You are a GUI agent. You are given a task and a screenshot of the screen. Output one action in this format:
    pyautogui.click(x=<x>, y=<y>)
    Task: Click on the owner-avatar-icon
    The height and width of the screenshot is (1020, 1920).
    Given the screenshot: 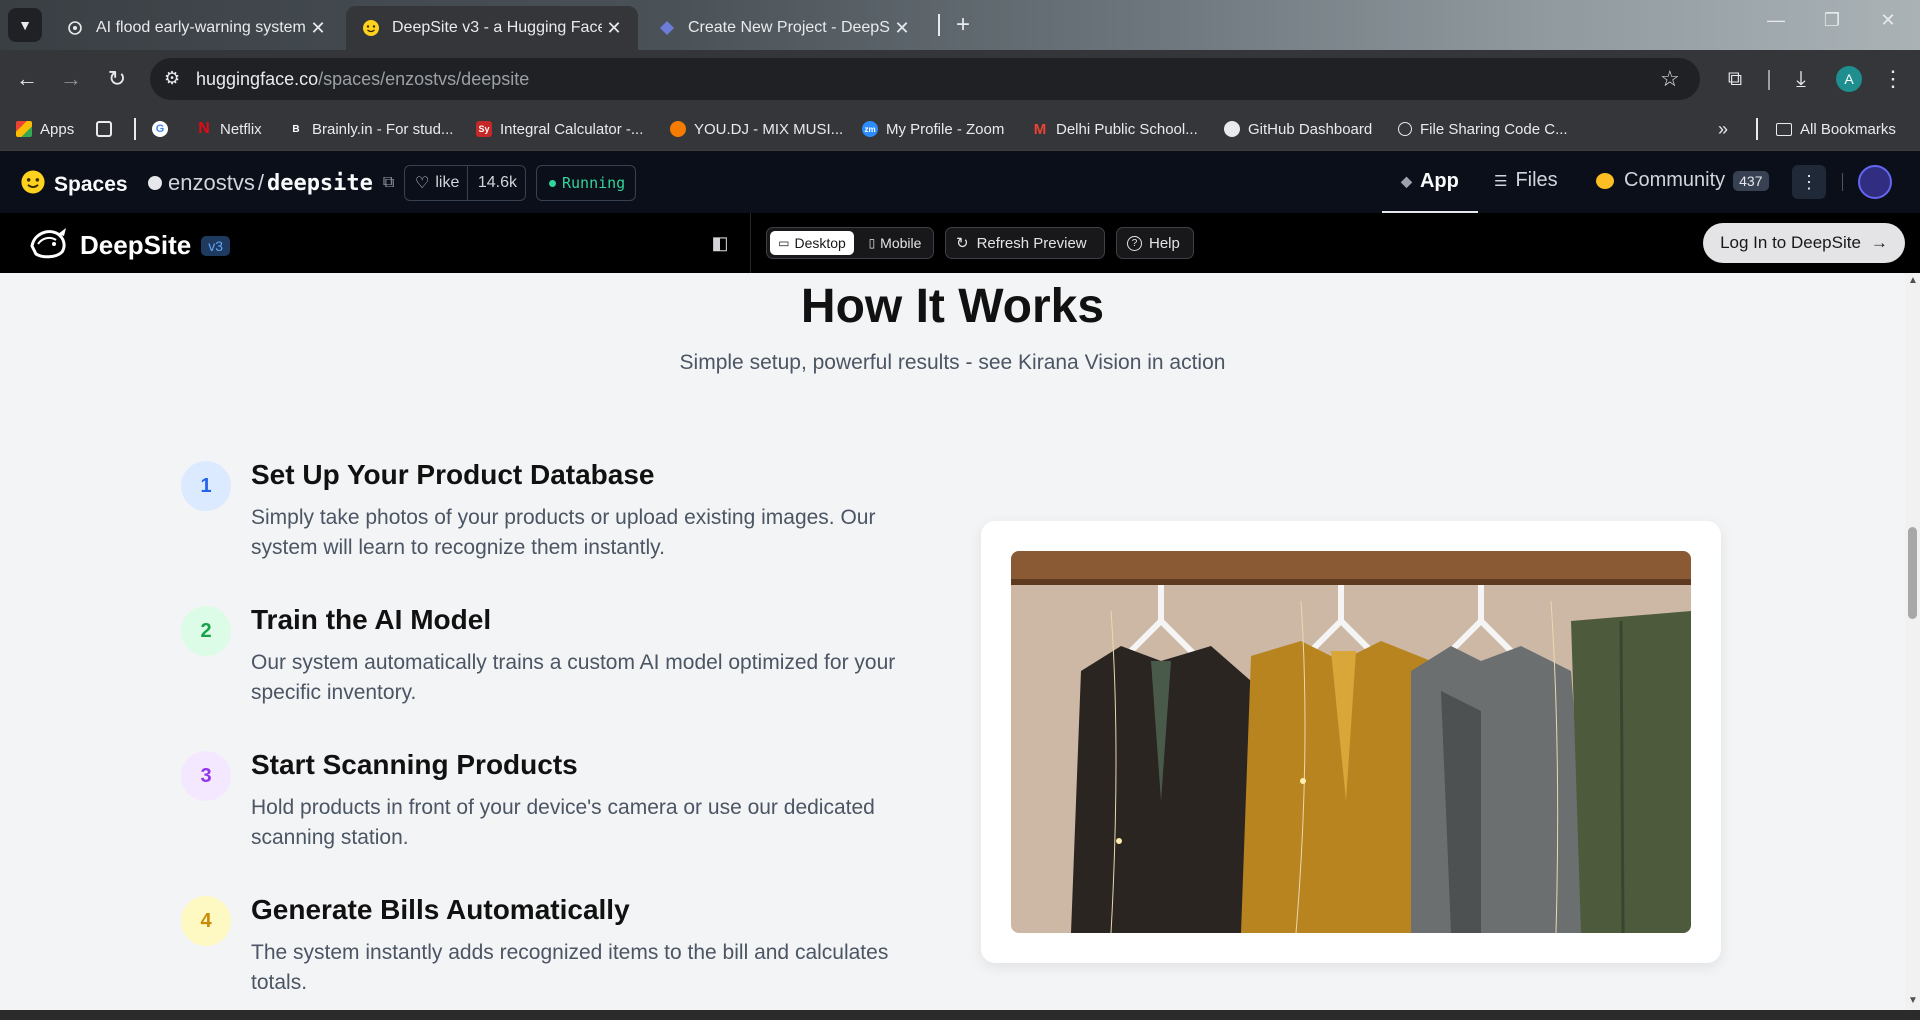 What is the action you would take?
    pyautogui.click(x=155, y=183)
    